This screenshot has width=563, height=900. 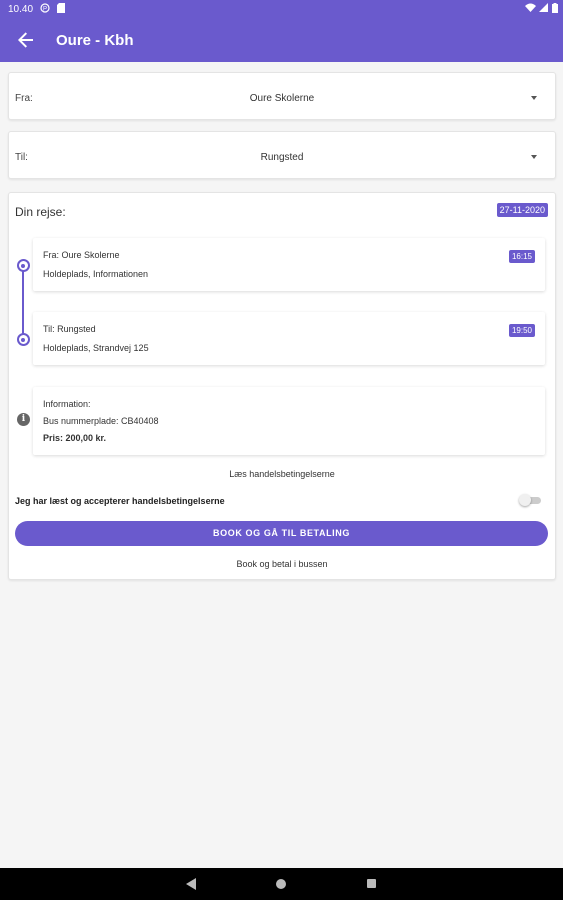 I want to click on status-time: 10.40, so click(x=21, y=9).